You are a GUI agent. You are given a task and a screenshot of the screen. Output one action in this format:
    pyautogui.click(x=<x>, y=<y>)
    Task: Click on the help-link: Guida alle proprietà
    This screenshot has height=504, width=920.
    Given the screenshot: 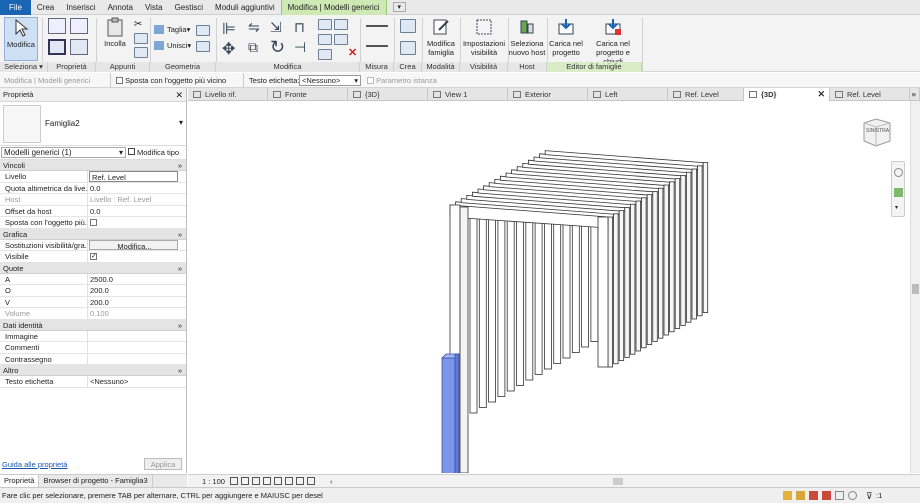 What is the action you would take?
    pyautogui.click(x=34, y=464)
    